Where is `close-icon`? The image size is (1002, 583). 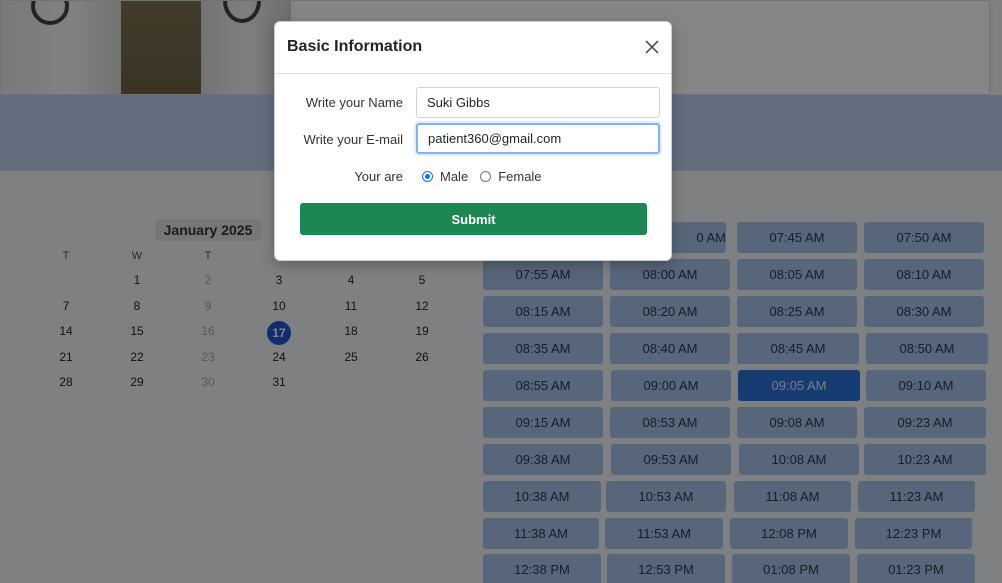
close-icon is located at coordinates (652, 47).